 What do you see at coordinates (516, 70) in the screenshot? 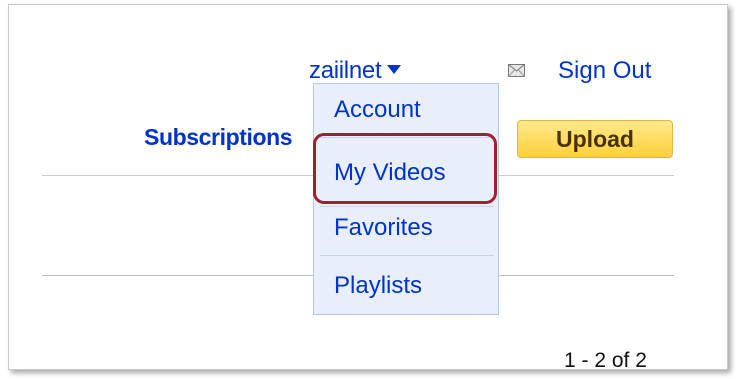
I see `envelope-icon` at bounding box center [516, 70].